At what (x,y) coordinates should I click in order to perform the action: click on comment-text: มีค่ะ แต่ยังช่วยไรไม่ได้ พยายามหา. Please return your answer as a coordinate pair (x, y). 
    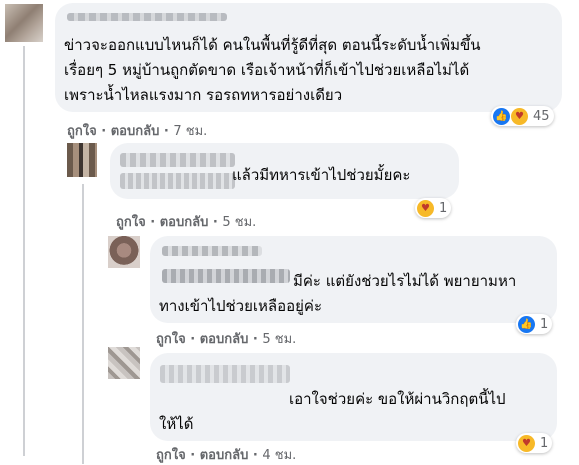
    Looking at the image, I should click on (405, 281).